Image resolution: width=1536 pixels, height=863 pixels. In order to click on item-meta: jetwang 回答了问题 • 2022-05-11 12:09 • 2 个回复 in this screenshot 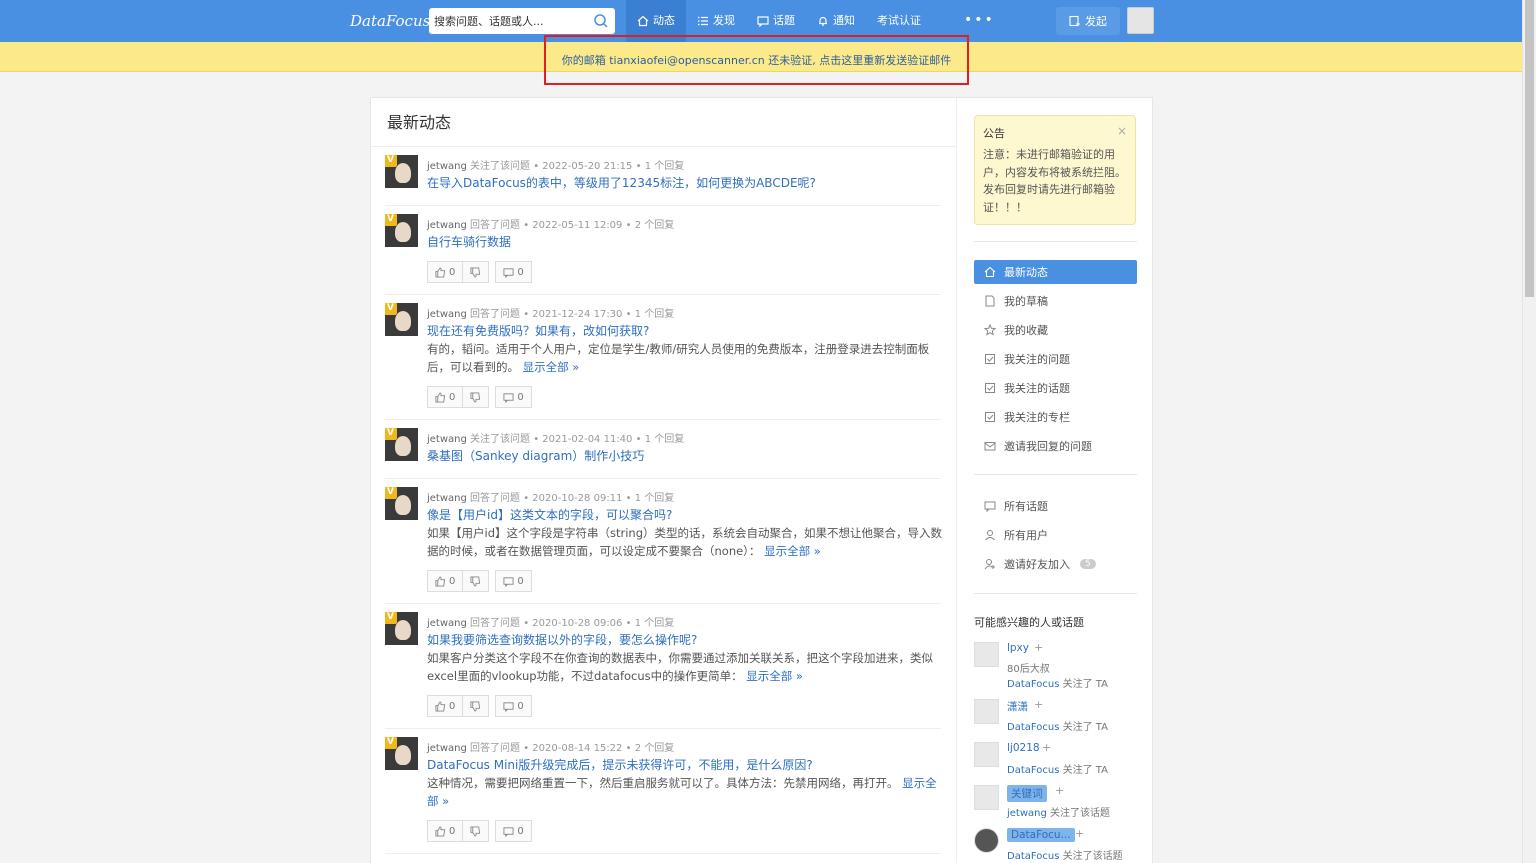, I will do `click(551, 225)`.